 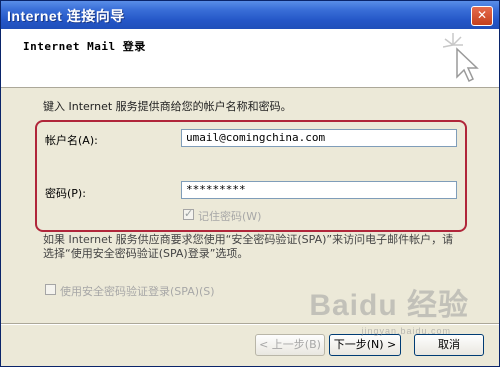 I want to click on account-name-input: umail@comingchina.com, so click(x=319, y=138).